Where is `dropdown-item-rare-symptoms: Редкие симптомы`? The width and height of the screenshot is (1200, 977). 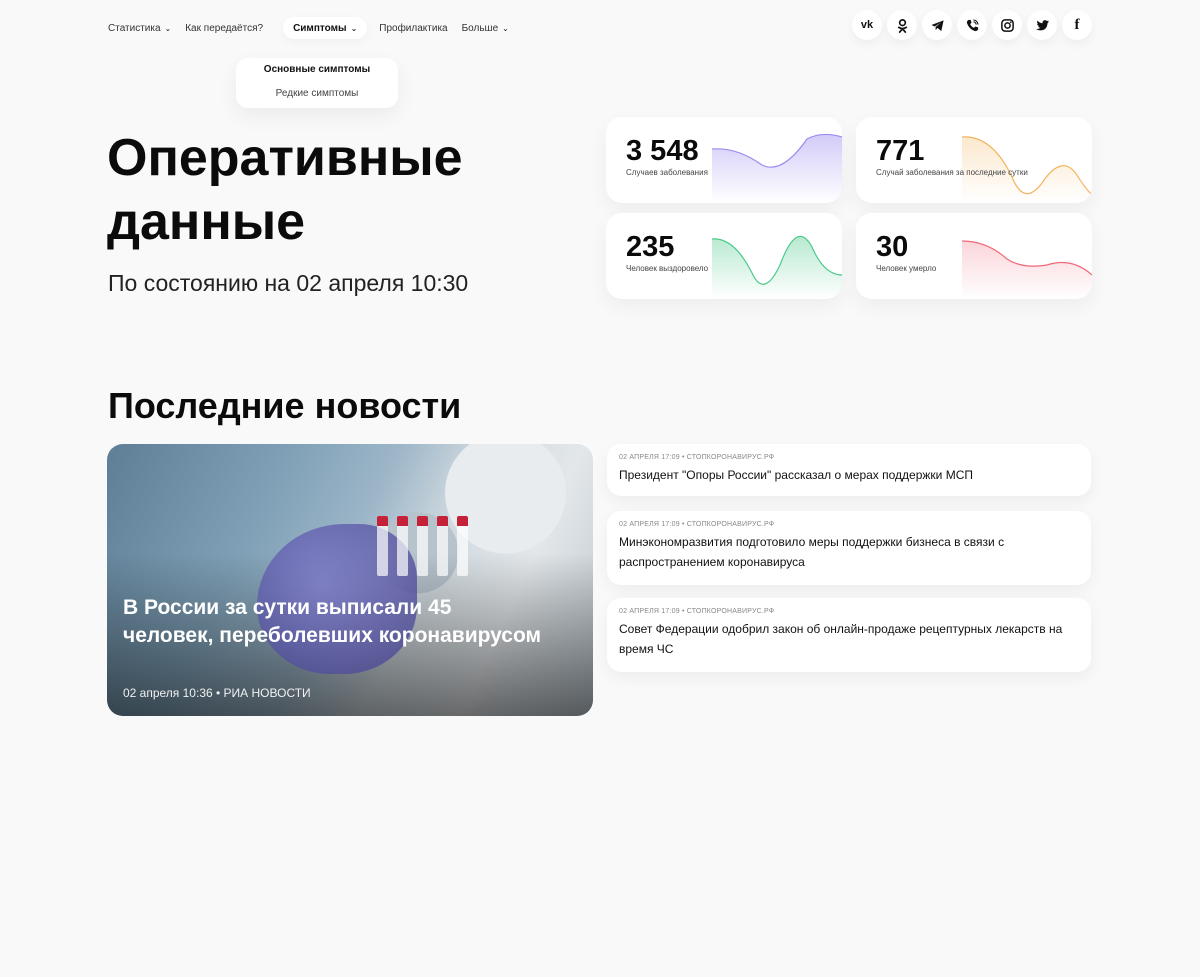
dropdown-item-rare-symptoms: Редкие симптомы is located at coordinates (317, 93).